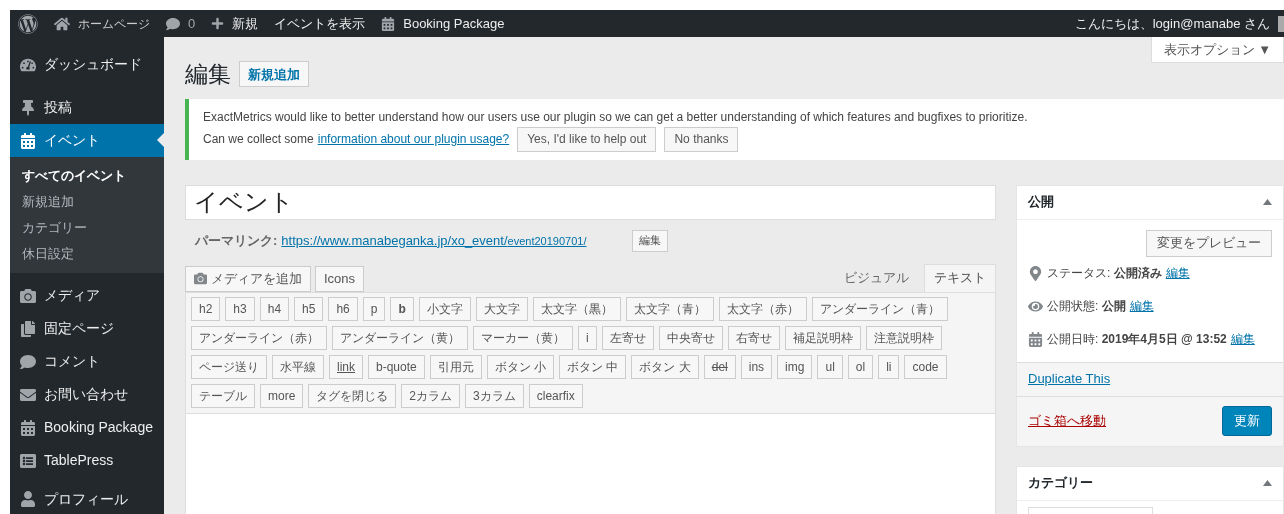 The image size is (1284, 514). What do you see at coordinates (87, 361) in the screenshot?
I see `sidebar-item: コメント` at bounding box center [87, 361].